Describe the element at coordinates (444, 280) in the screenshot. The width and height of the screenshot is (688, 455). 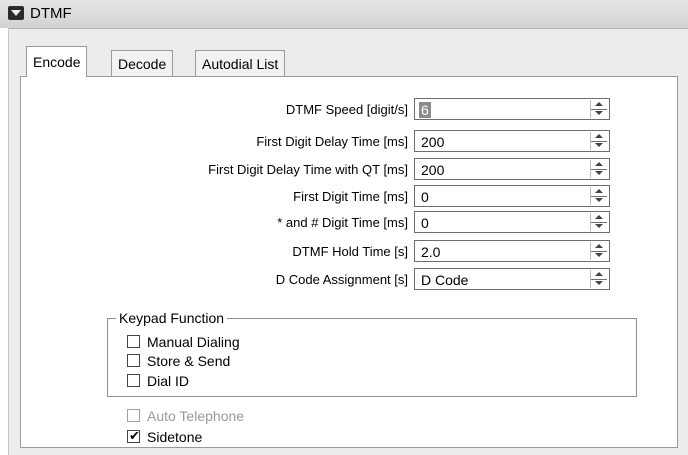
I see `d-code-assignment-value: D Code` at that location.